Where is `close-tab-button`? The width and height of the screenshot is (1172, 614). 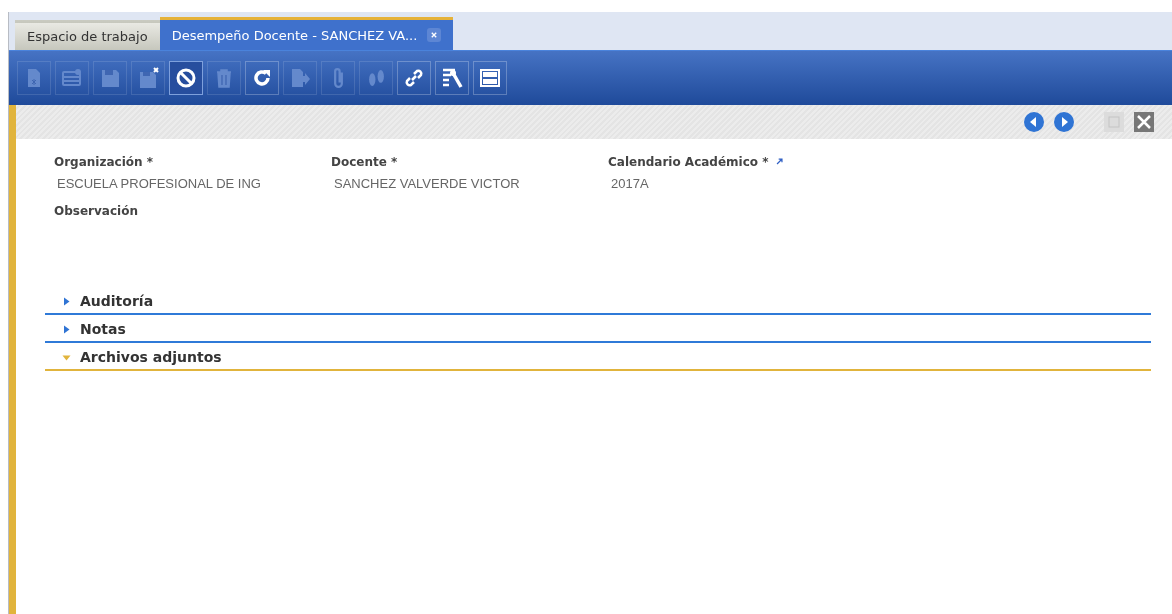
close-tab-button is located at coordinates (434, 35).